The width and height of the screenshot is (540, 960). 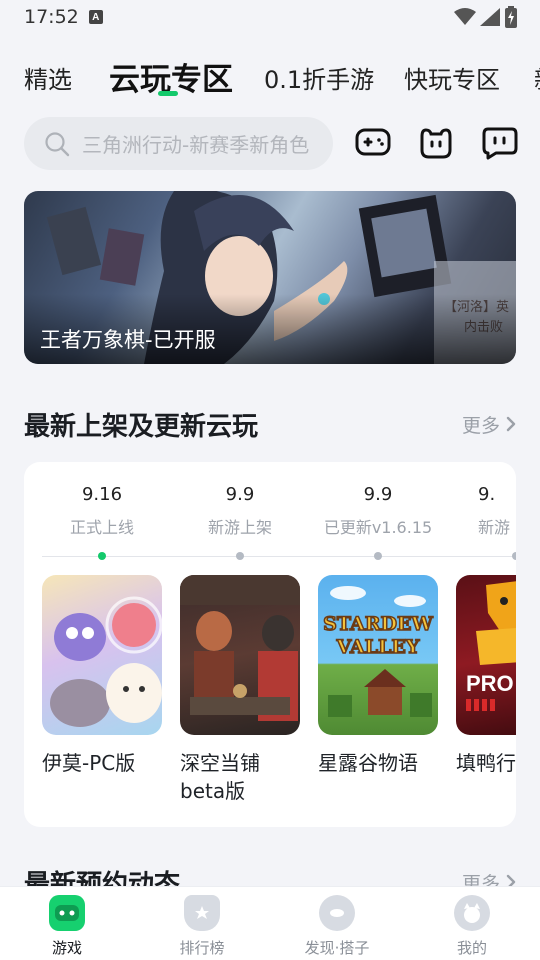 I want to click on status-time: 17:52, so click(x=51, y=17).